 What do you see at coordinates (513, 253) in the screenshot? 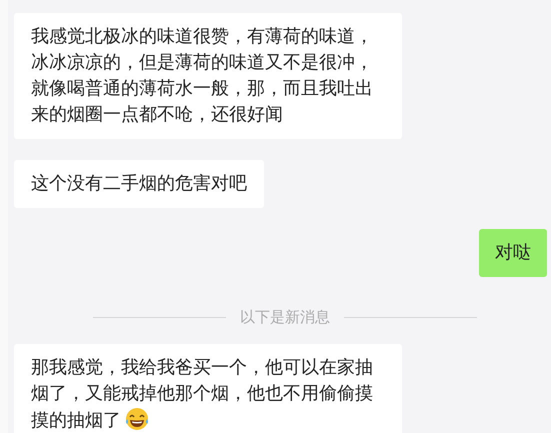
I see `message-bubble: 对哒` at bounding box center [513, 253].